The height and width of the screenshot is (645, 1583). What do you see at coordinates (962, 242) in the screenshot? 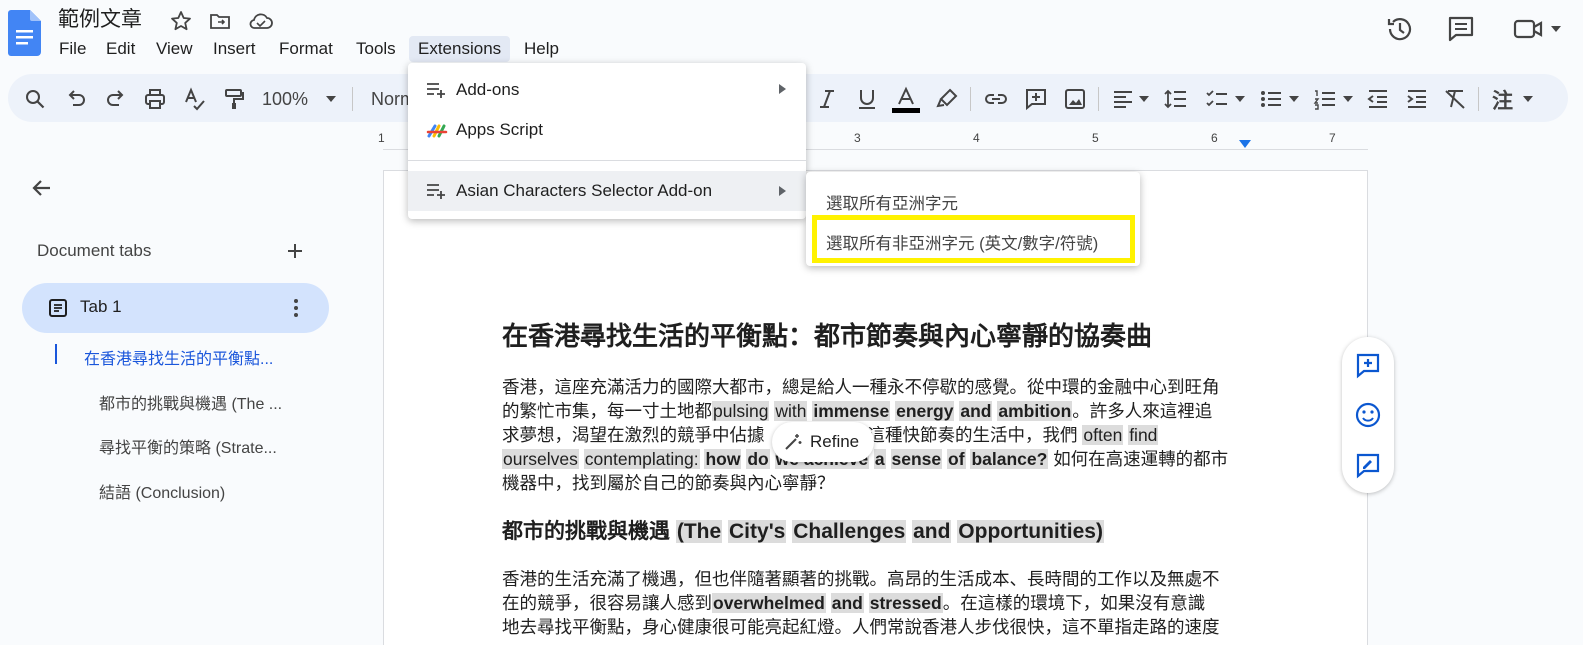
I see `select-non-asian-characters-item: 選取所有非亞洲字元 (英文/數字/符號)` at bounding box center [962, 242].